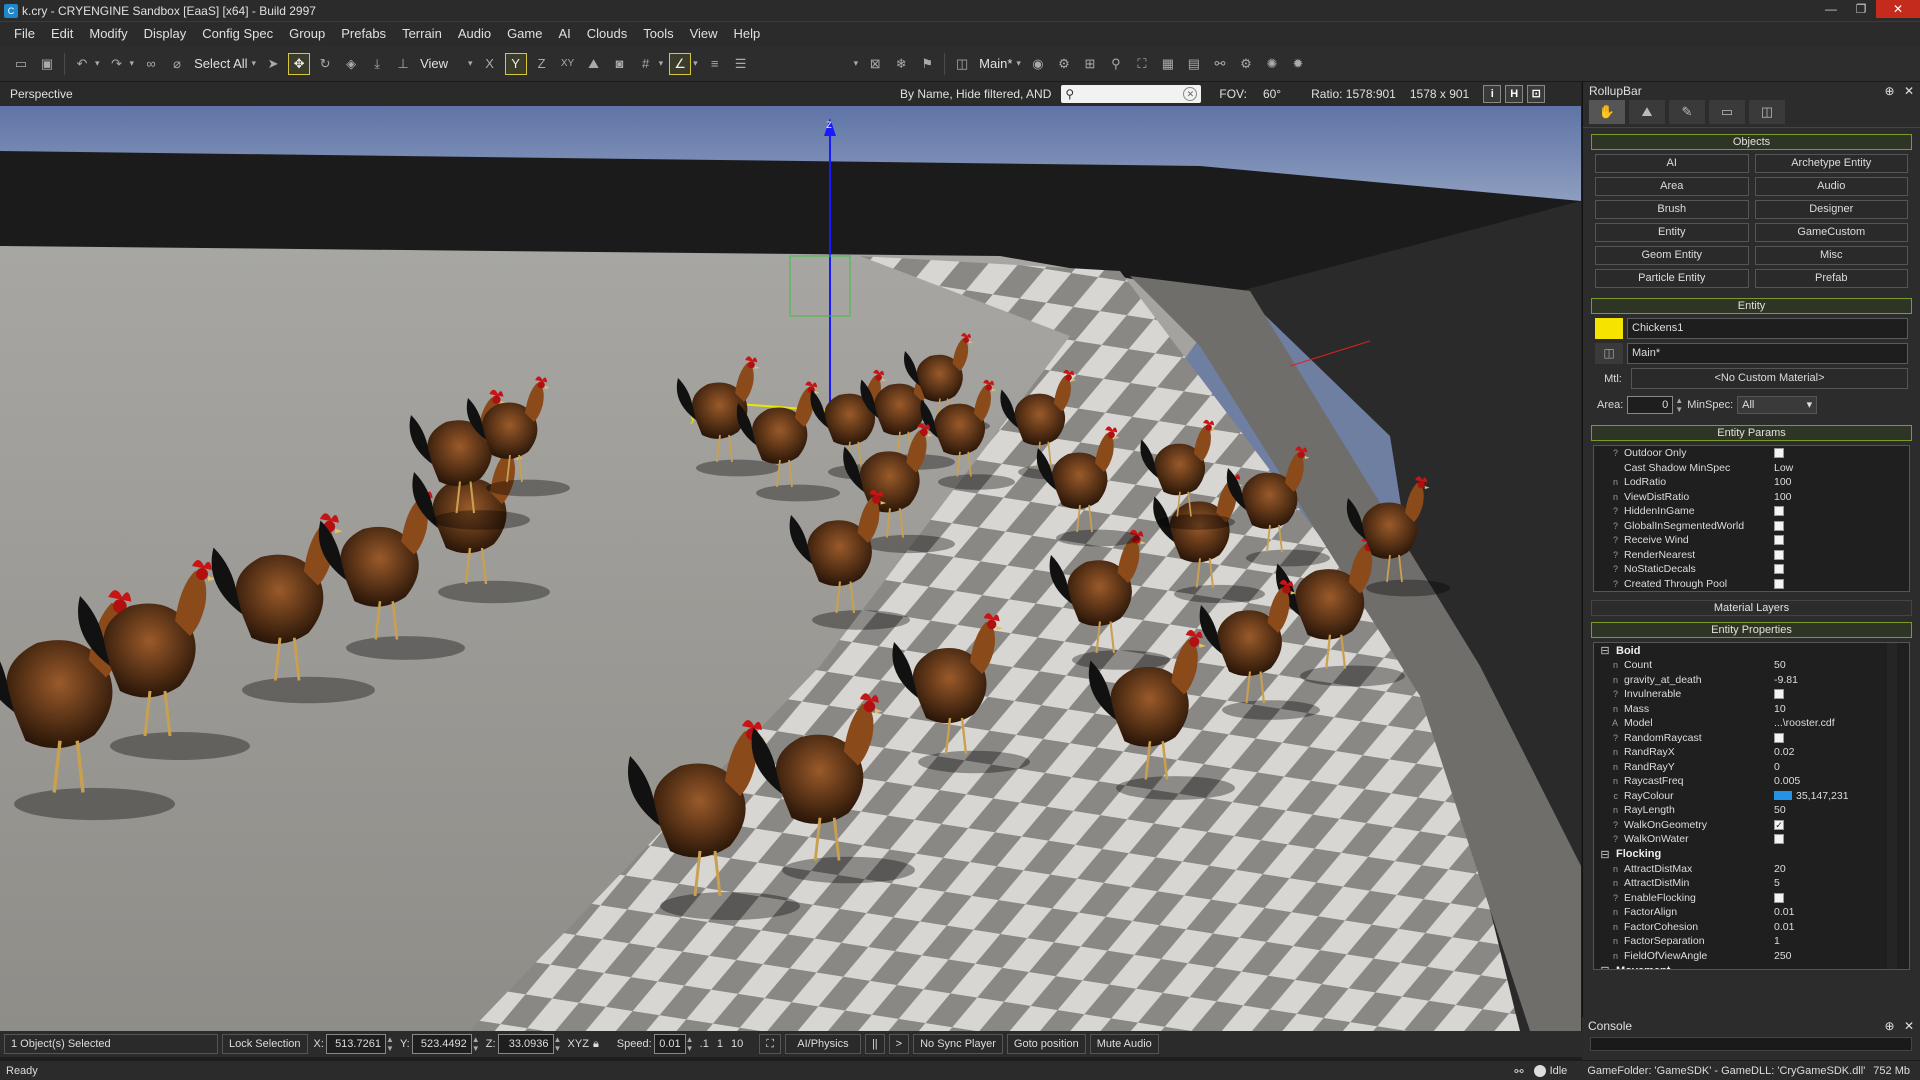  Describe the element at coordinates (1890, 91) in the screenshot. I see `pin-icon: ⊕` at that location.